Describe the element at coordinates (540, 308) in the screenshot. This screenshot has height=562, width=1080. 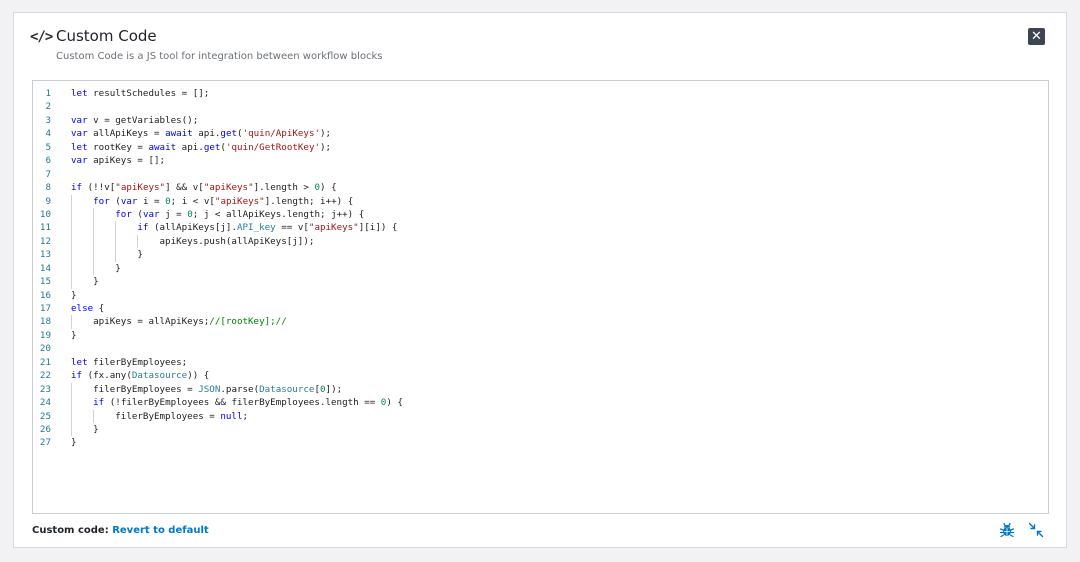
I see `code-line: 17 else {` at that location.